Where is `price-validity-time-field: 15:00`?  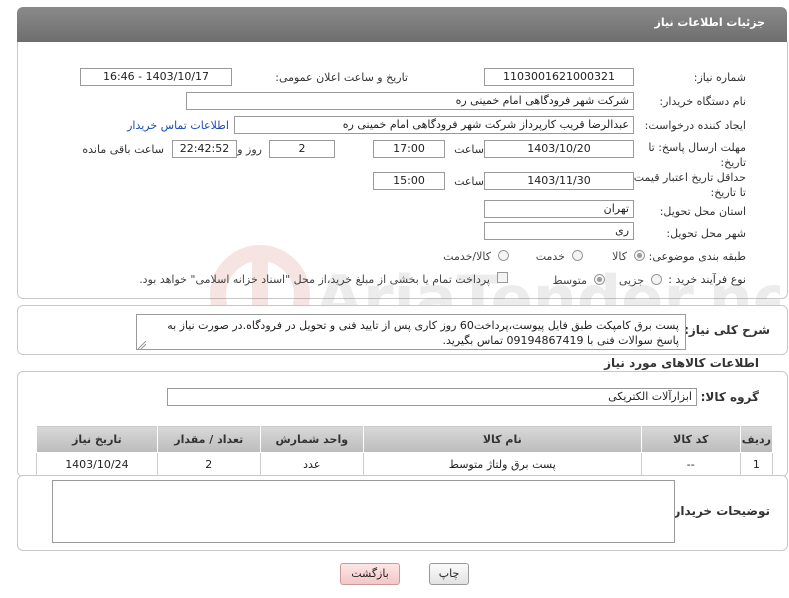
price-validity-time-field: 15:00 is located at coordinates (409, 181).